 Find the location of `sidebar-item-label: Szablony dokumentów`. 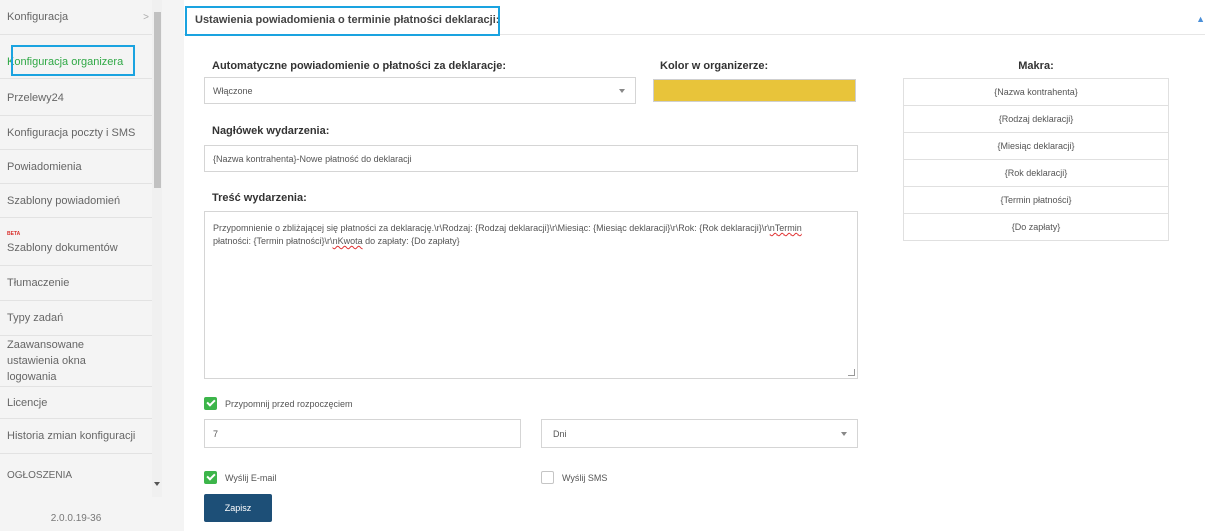

sidebar-item-label: Szablony dokumentów is located at coordinates (62, 247).